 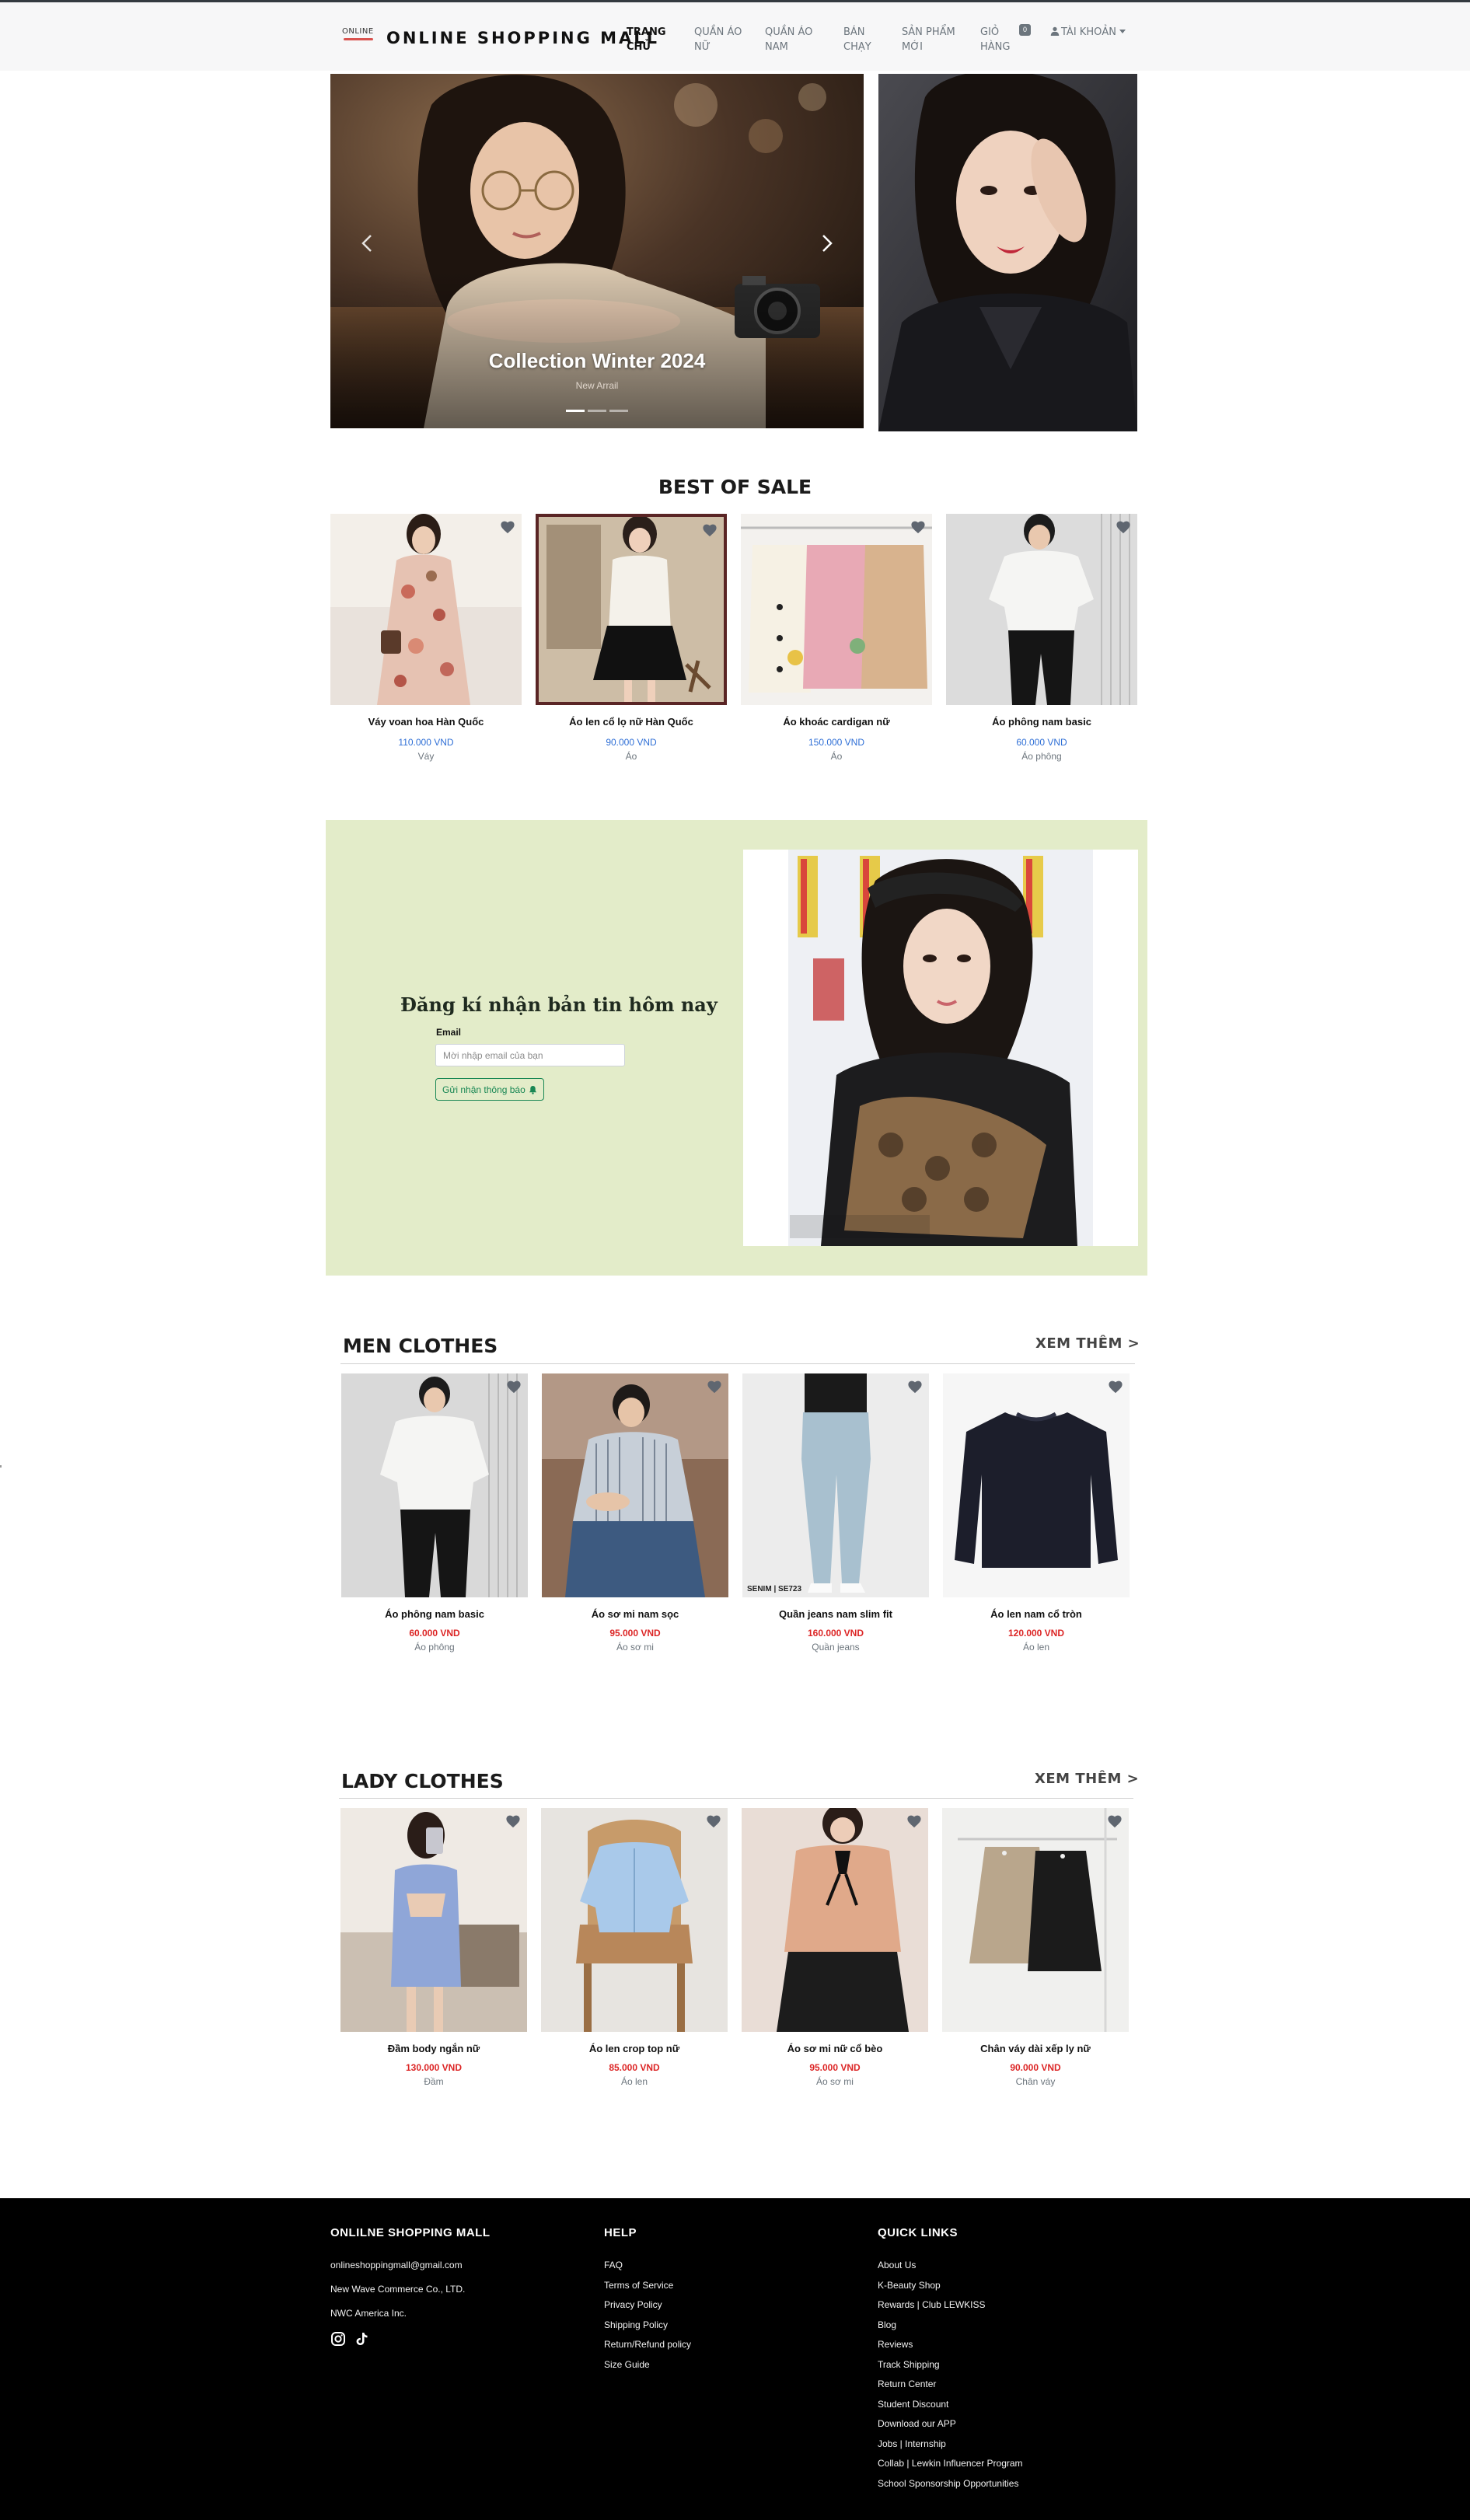 I want to click on hero-side-image, so click(x=1007, y=252).